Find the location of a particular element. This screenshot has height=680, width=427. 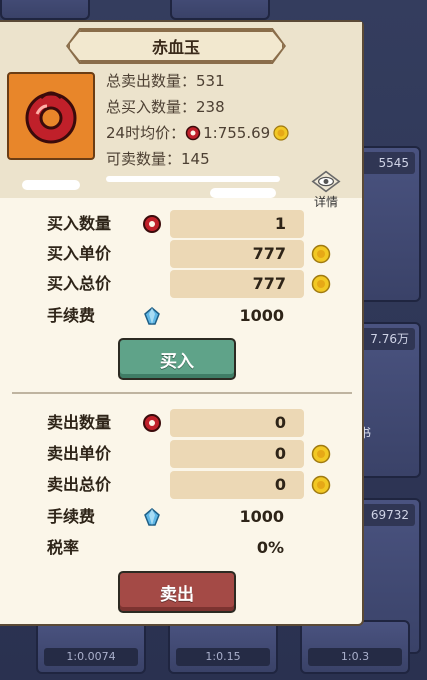

buy-quantity-row: 买入数量 1 is located at coordinates (182, 224).